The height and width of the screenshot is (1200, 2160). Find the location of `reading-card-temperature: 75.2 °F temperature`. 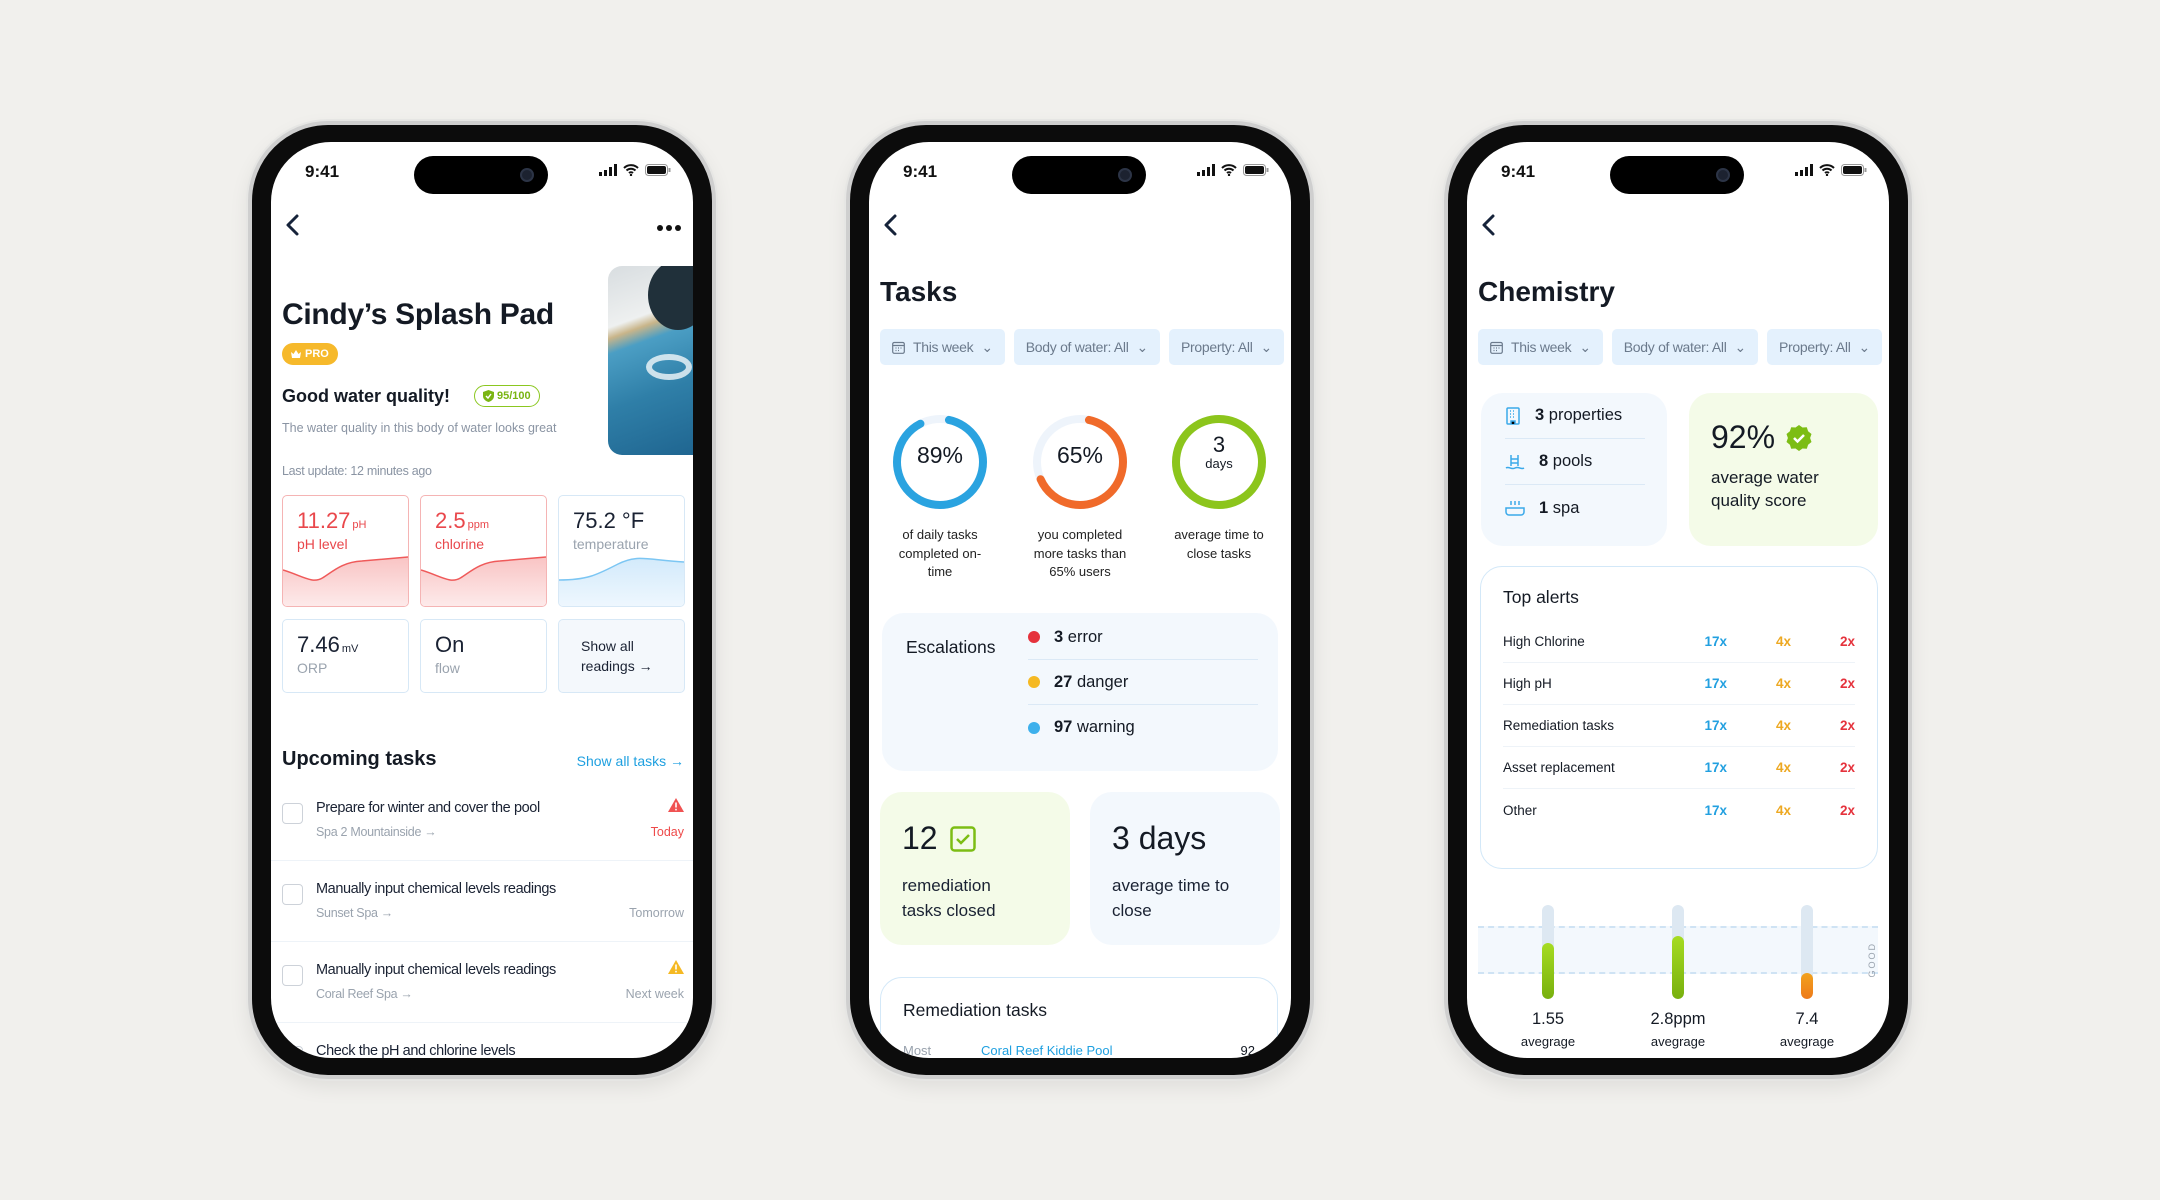

reading-card-temperature: 75.2 °F temperature is located at coordinates (621, 551).